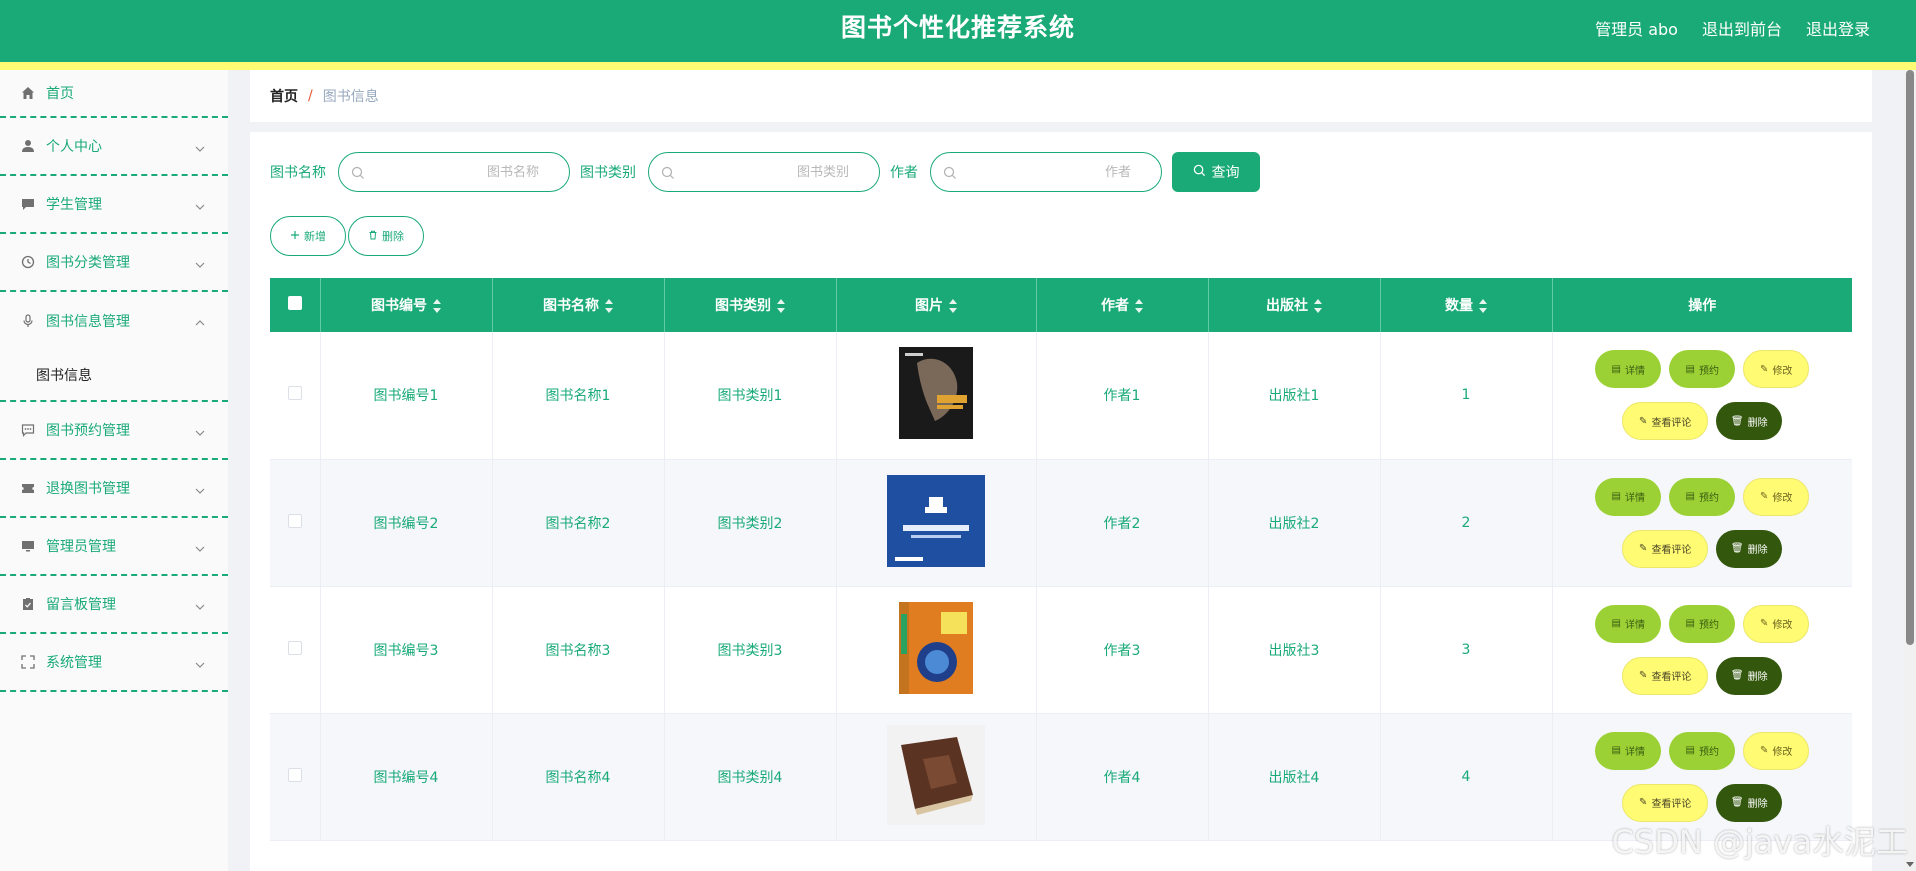 The width and height of the screenshot is (1916, 871). Describe the element at coordinates (308, 236) in the screenshot. I see `add-button: 新增` at that location.